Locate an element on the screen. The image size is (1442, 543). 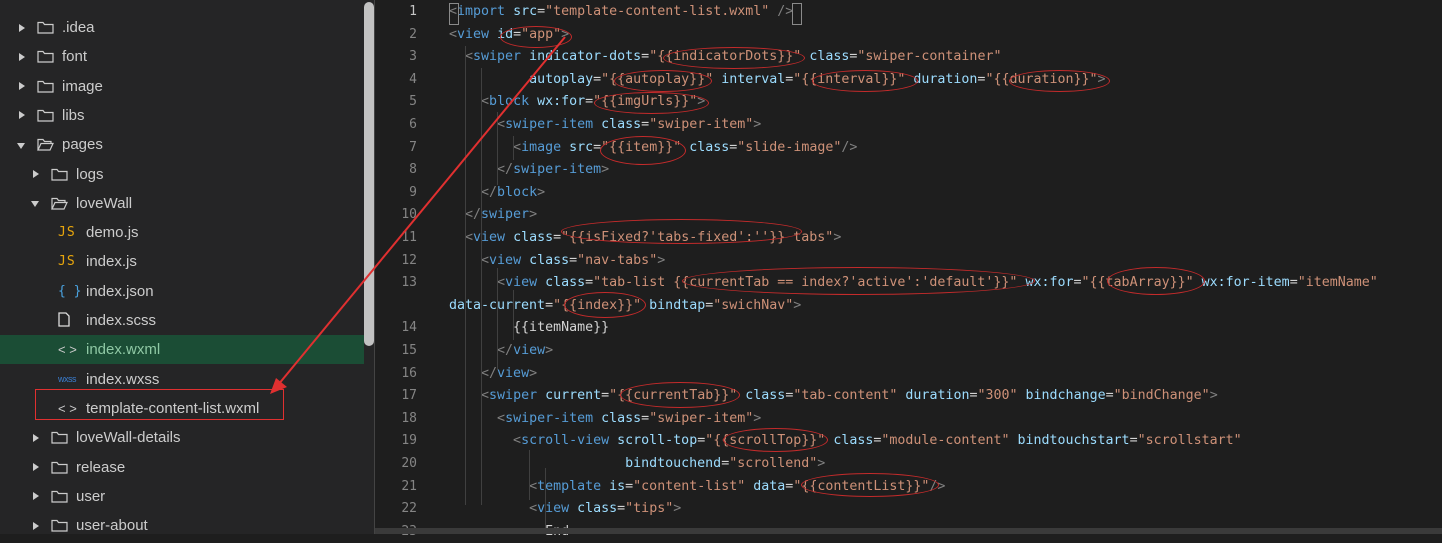
tree-folder: loveWall-details is located at coordinates (182, 437).